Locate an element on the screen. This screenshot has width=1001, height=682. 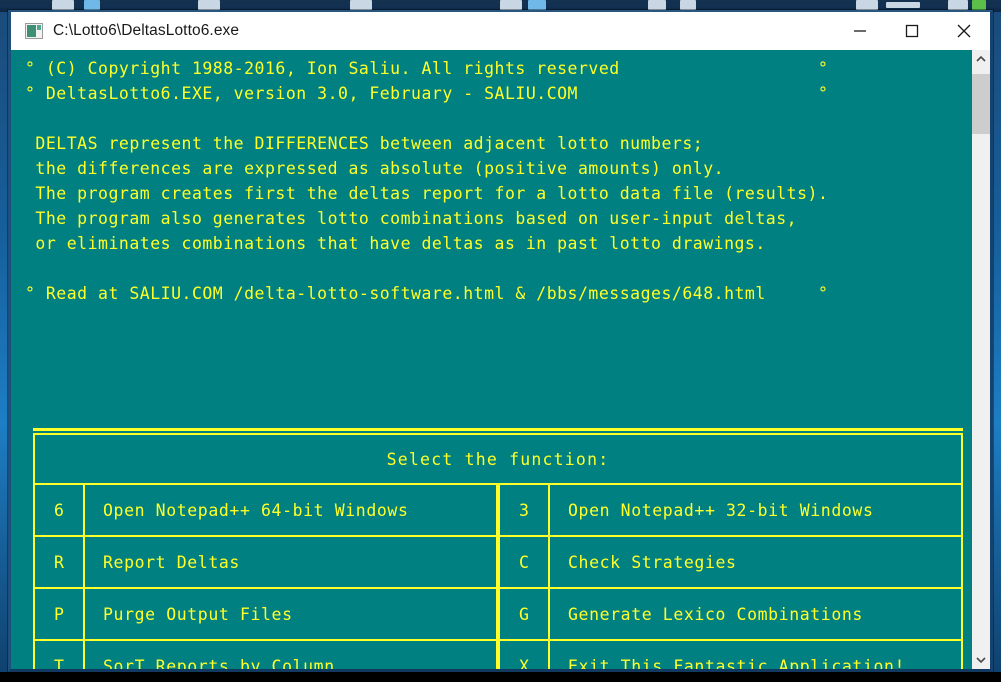
menu-header-label: Select the function: is located at coordinates (498, 459).